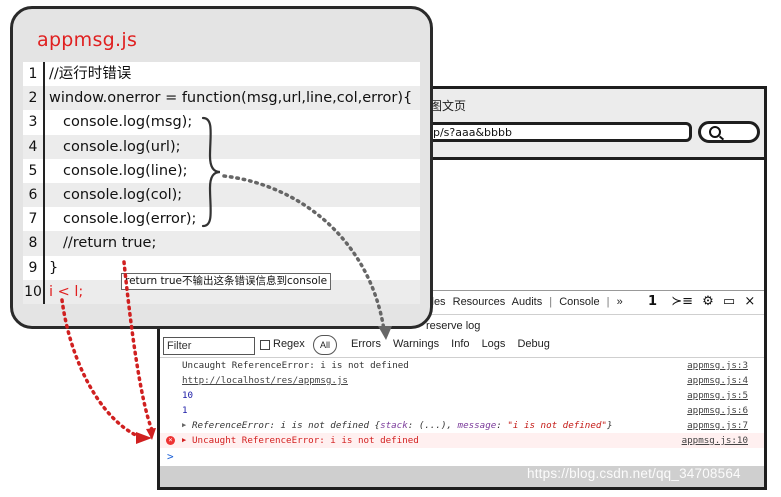  Describe the element at coordinates (609, 425) in the screenshot. I see `log-object-suffix: }` at that location.